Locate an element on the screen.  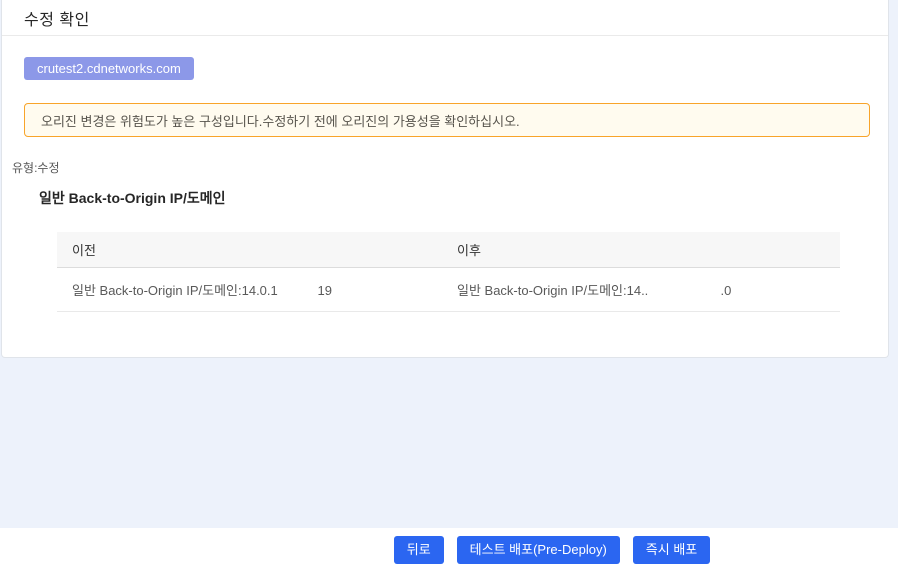
back-button: 뒤로 is located at coordinates (418, 550).